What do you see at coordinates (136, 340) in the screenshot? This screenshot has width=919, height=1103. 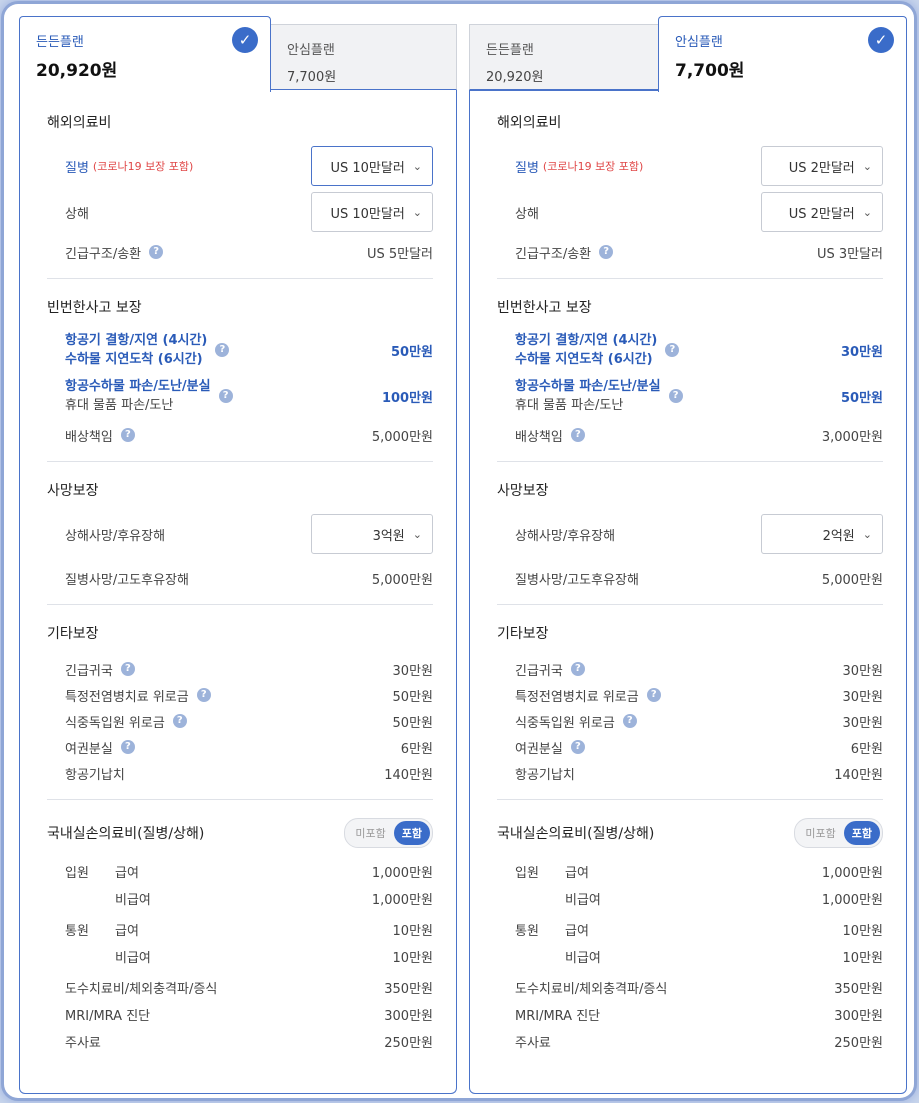 I see `flight-delay-label: 항공기 결항/지연 (4시간)` at bounding box center [136, 340].